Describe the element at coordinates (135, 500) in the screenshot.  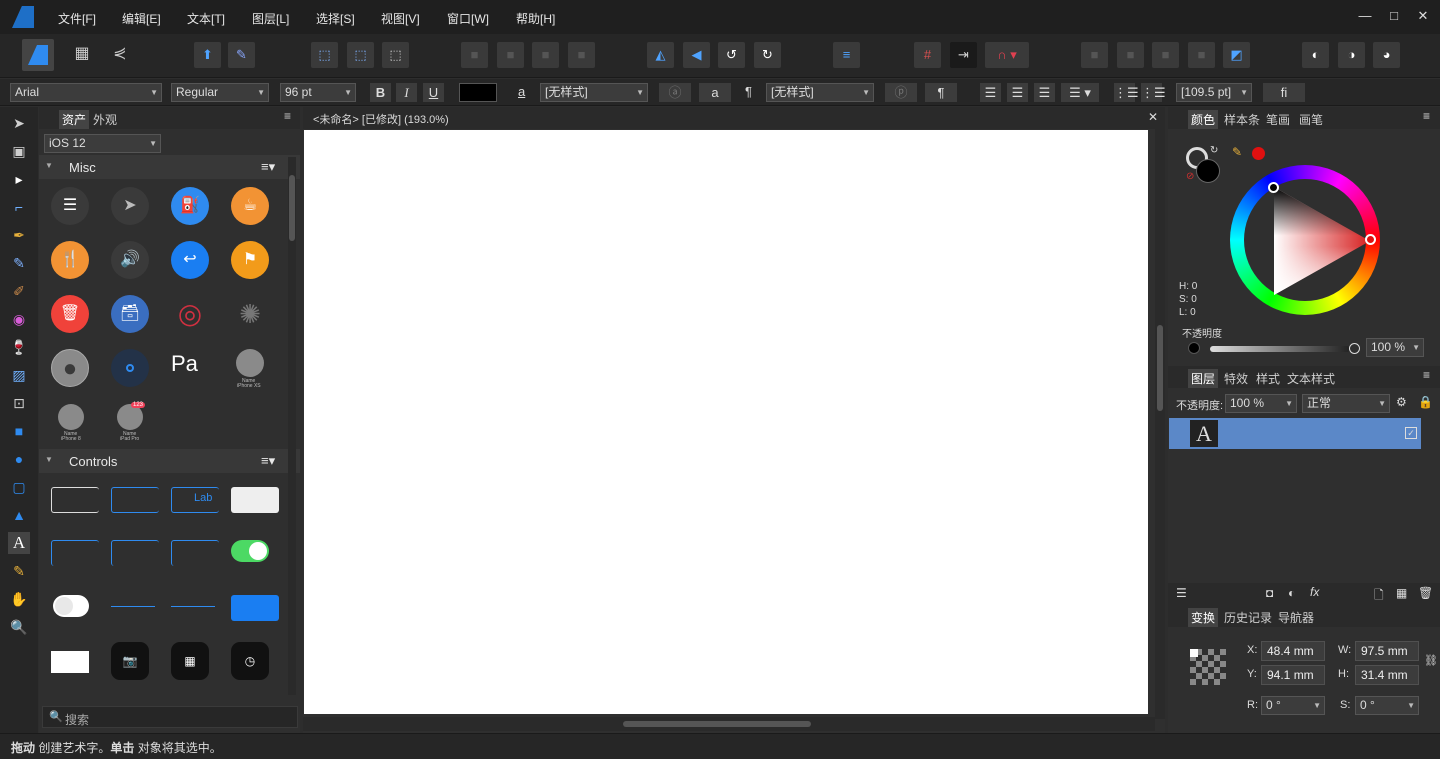
I see `text-field-focused-asset` at that location.